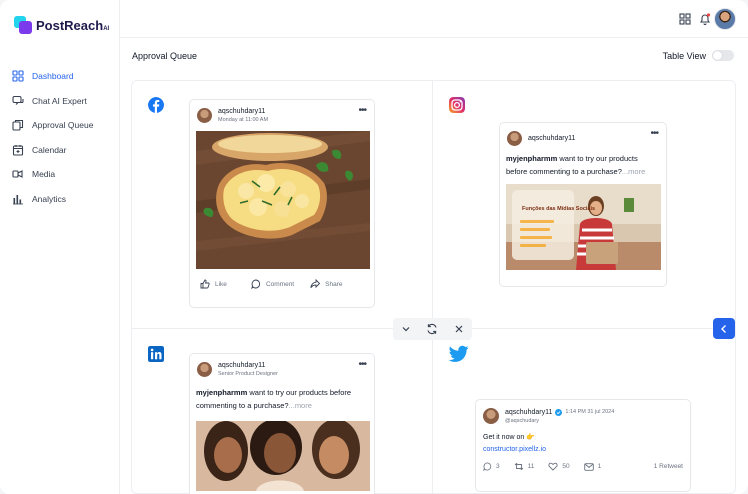 Image resolution: width=748 pixels, height=494 pixels. I want to click on retweet-button: 11, so click(524, 466).